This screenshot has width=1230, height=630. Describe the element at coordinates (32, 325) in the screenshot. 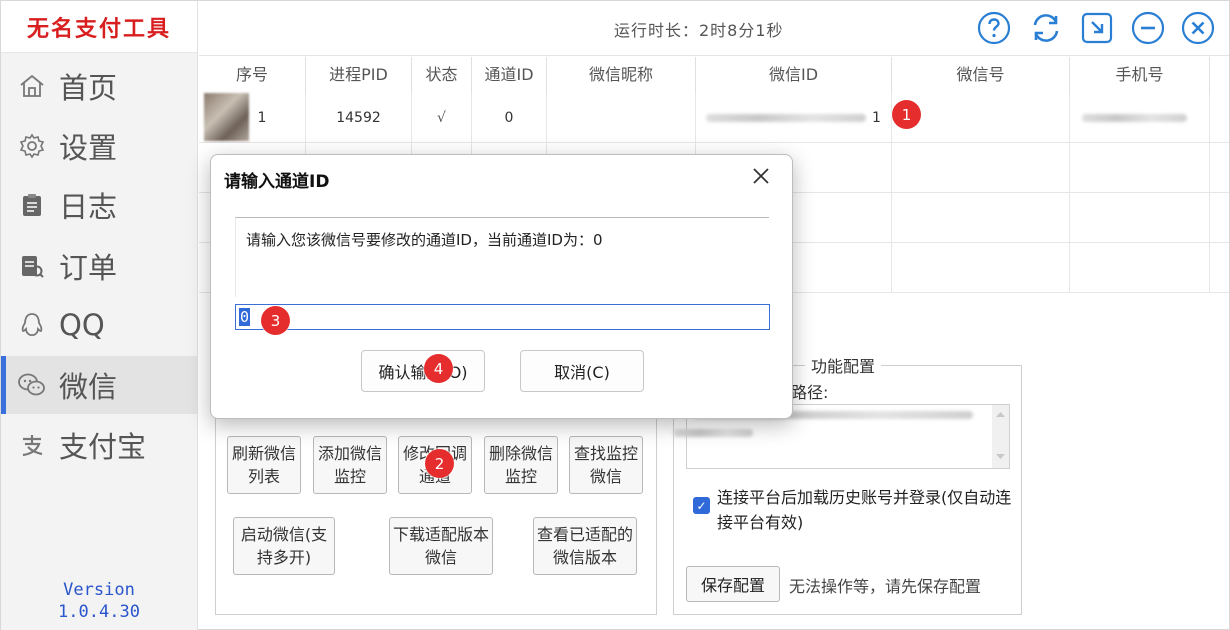

I see `qq-icon` at that location.